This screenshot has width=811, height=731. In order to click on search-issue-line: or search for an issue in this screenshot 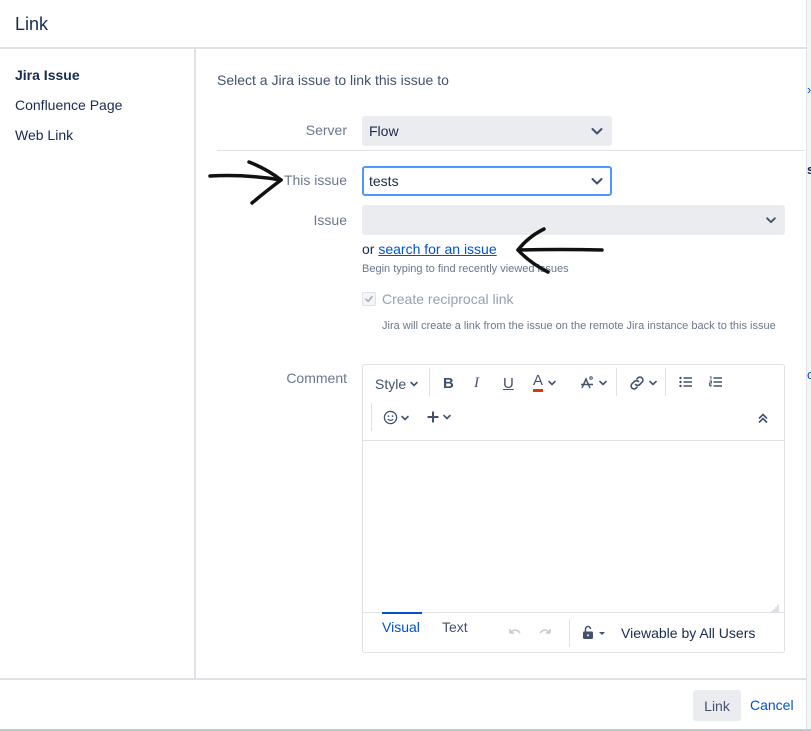, I will do `click(429, 249)`.